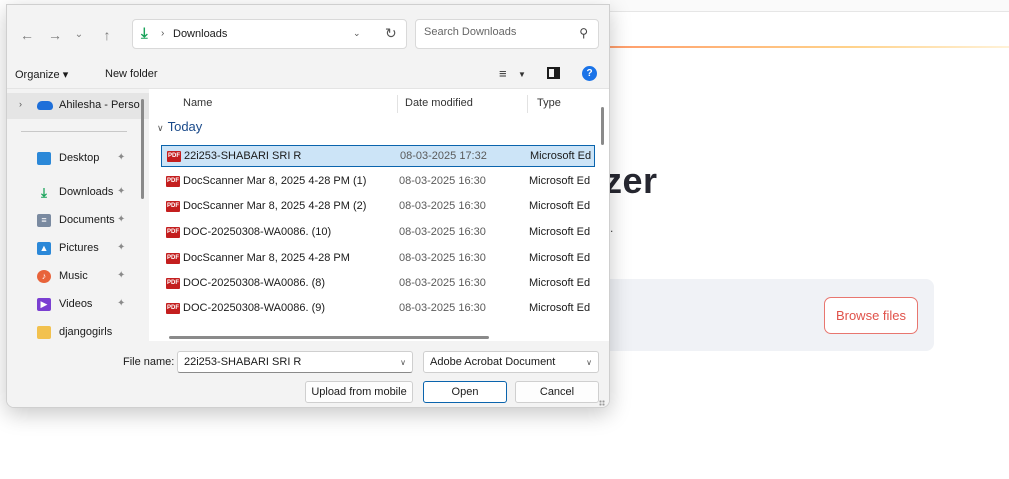 The height and width of the screenshot is (479, 1009). I want to click on breadcrumb-downloads: Downloads, so click(200, 34).